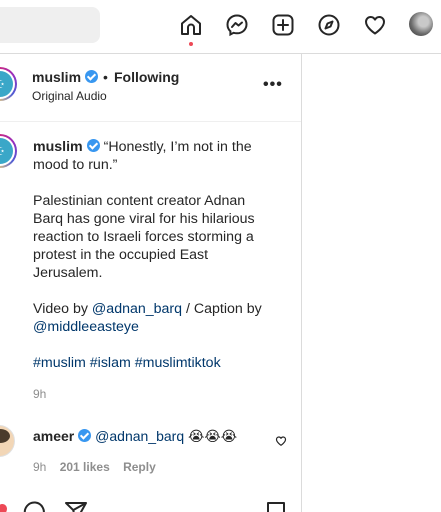 Image resolution: width=441 pixels, height=512 pixels. What do you see at coordinates (5, 506) in the screenshot?
I see `liked-heart-icon` at bounding box center [5, 506].